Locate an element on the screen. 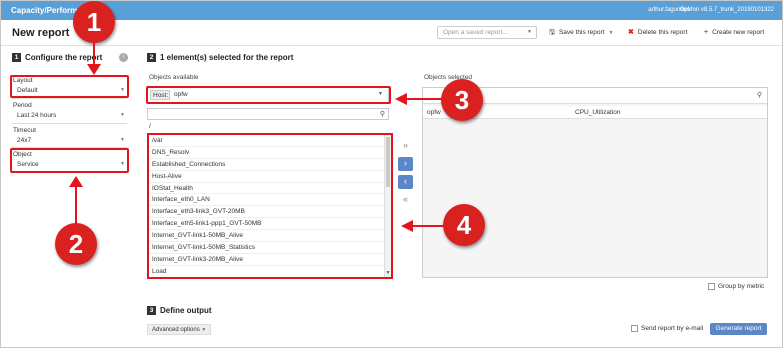 The height and width of the screenshot is (348, 783). step-number: 2 is located at coordinates (151, 58).